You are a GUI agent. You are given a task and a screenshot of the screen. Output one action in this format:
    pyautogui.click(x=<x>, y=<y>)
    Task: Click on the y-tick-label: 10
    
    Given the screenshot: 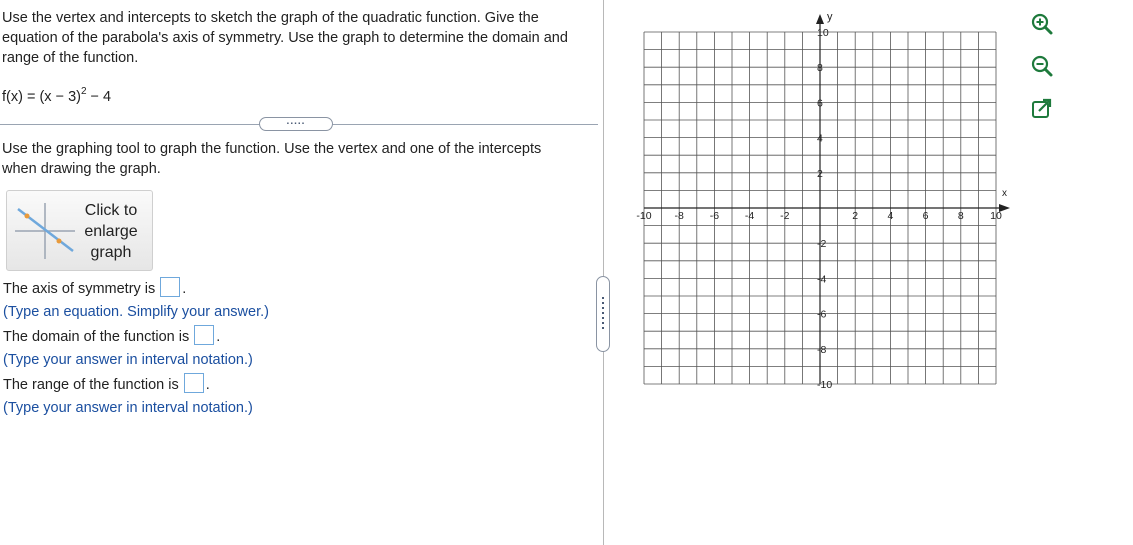 What is the action you would take?
    pyautogui.click(x=823, y=33)
    